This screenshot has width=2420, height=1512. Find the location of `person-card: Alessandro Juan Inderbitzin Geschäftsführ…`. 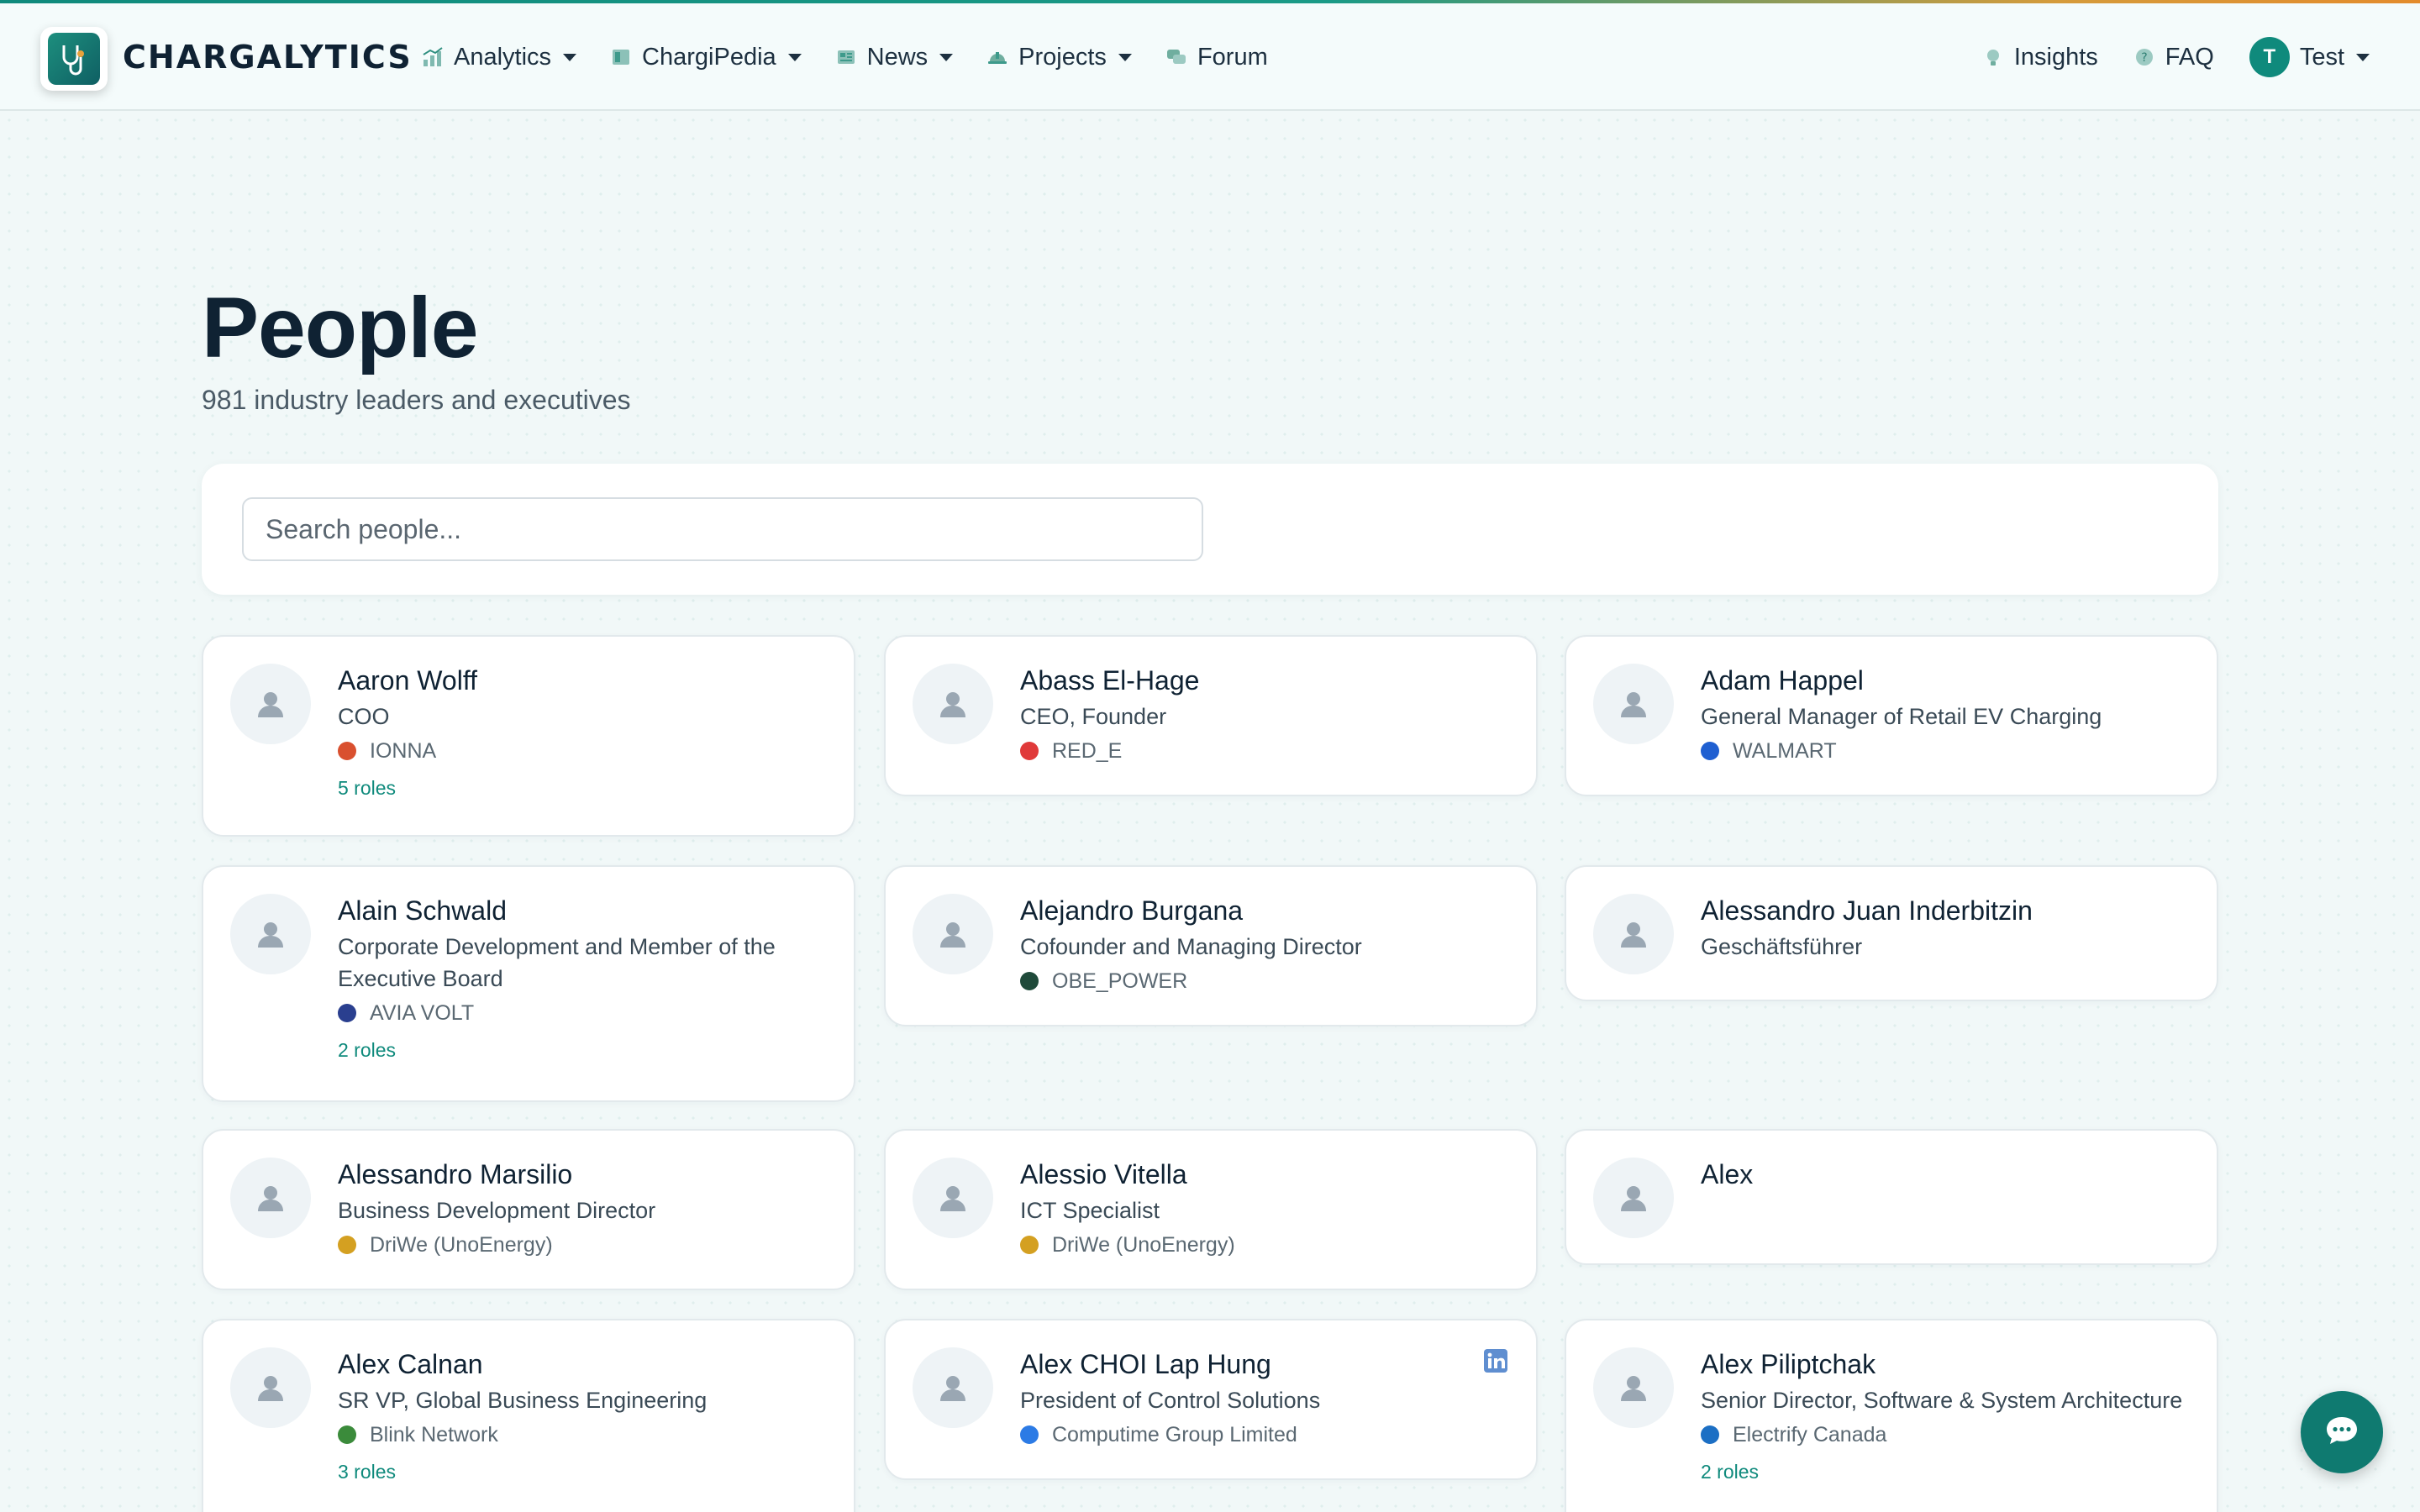

person-card: Alessandro Juan Inderbitzin Geschäftsführ… is located at coordinates (1891, 933).